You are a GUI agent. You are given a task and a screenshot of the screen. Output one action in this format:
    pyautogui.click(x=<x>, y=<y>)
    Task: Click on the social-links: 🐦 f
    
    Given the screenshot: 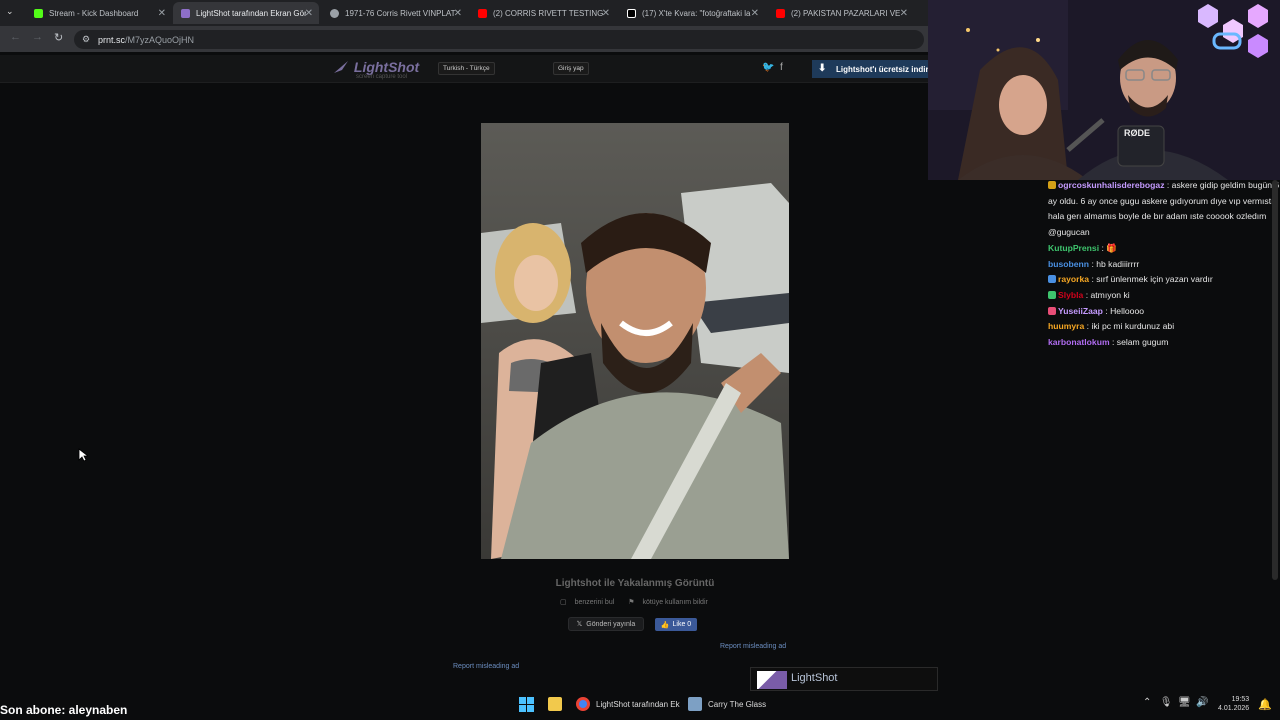 What is the action you would take?
    pyautogui.click(x=772, y=67)
    